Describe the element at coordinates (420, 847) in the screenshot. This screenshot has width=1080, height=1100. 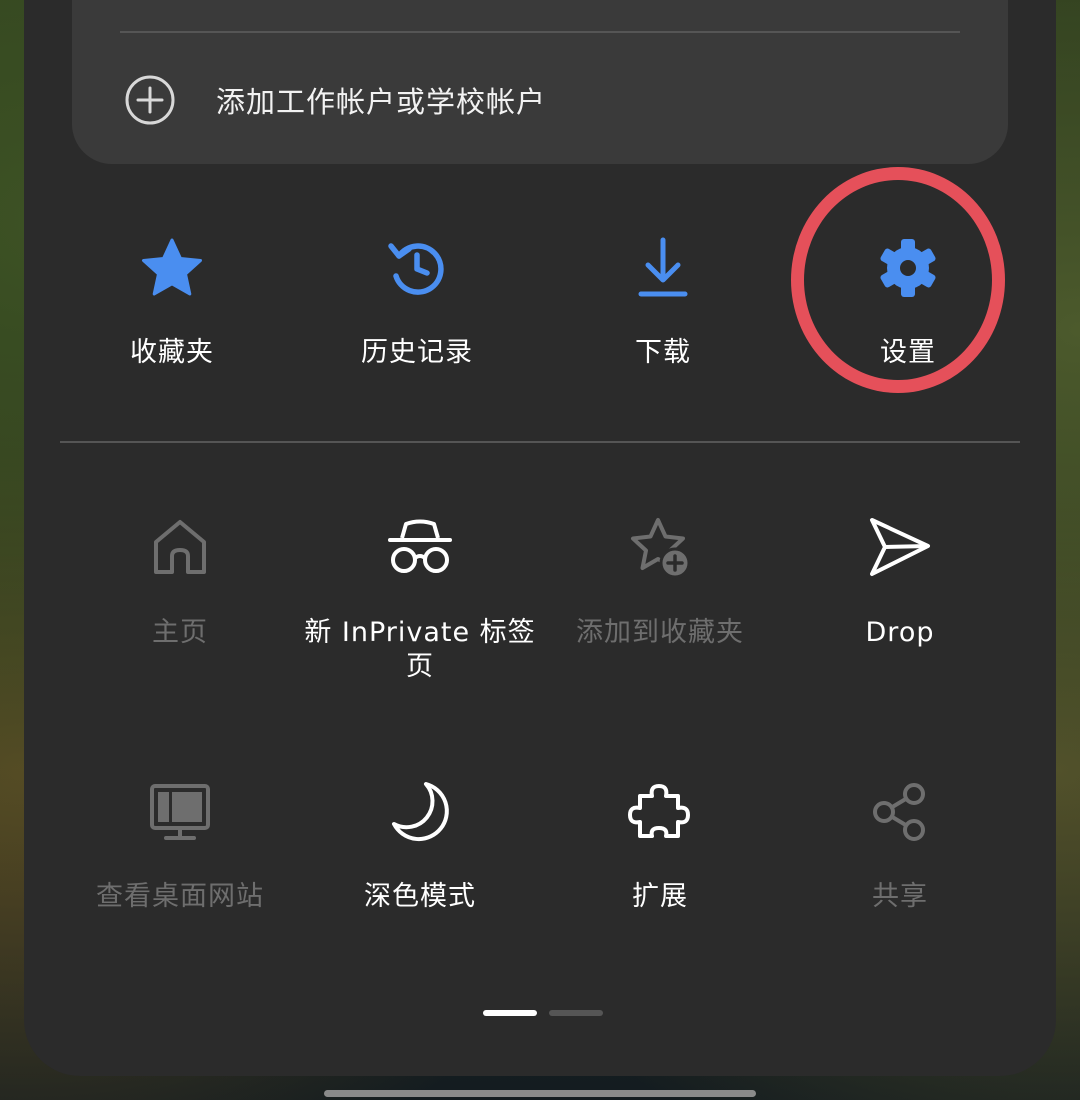
I see `dark-mode-button: 深色模式` at that location.